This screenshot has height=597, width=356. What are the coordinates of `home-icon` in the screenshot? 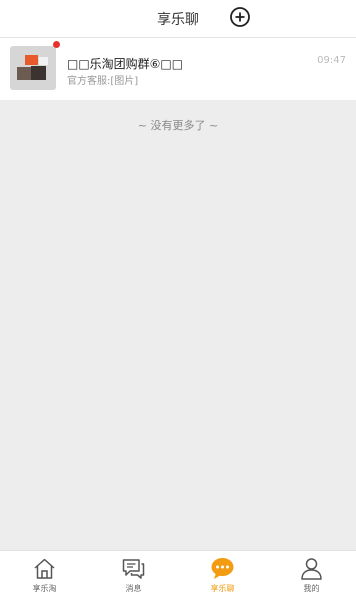 It's located at (44, 568).